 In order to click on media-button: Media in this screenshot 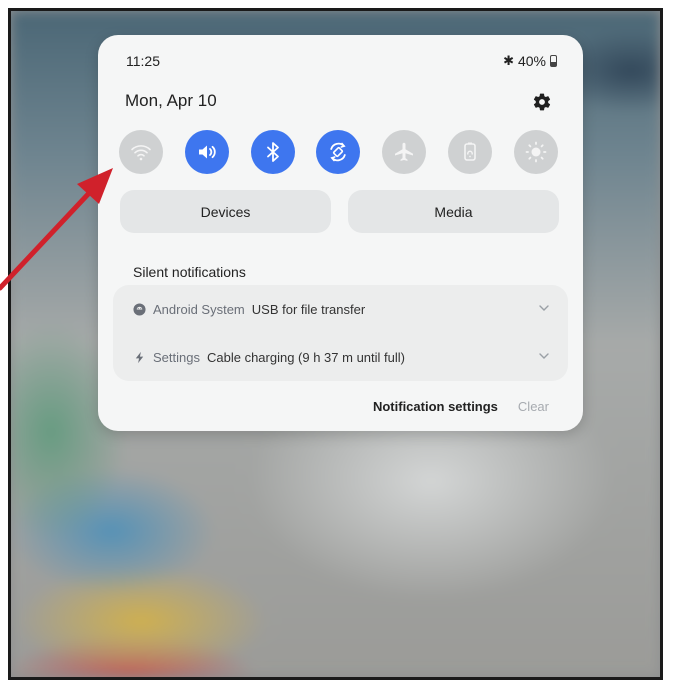, I will do `click(453, 211)`.